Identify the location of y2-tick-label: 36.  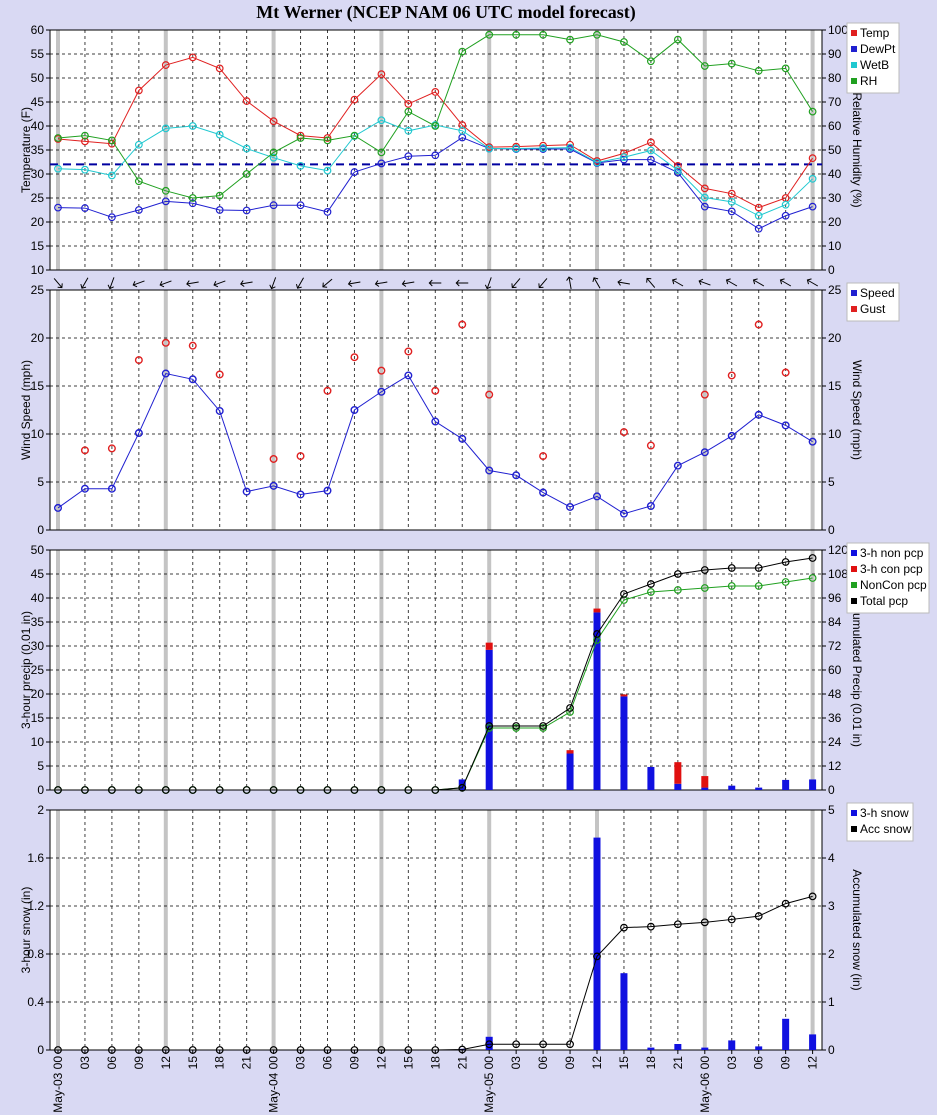
(835, 718).